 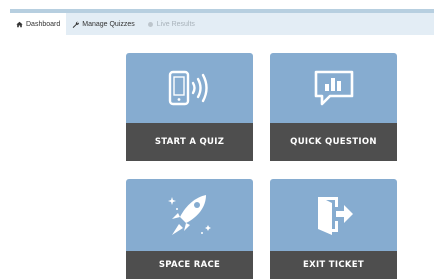 I want to click on exit-ticket-label: EXIT TICKET, so click(x=333, y=265).